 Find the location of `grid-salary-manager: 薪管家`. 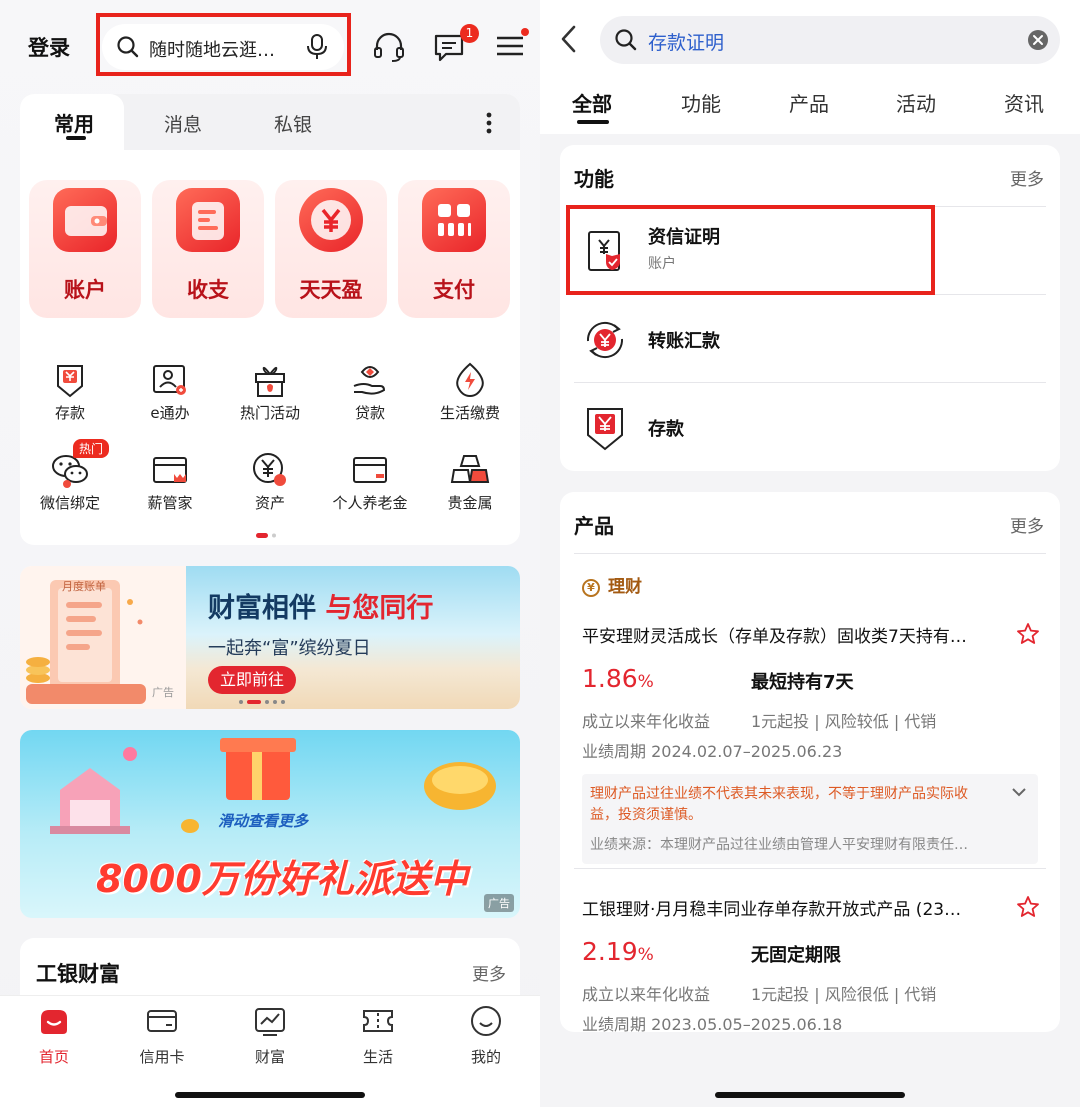

grid-salary-manager: 薪管家 is located at coordinates (170, 481).